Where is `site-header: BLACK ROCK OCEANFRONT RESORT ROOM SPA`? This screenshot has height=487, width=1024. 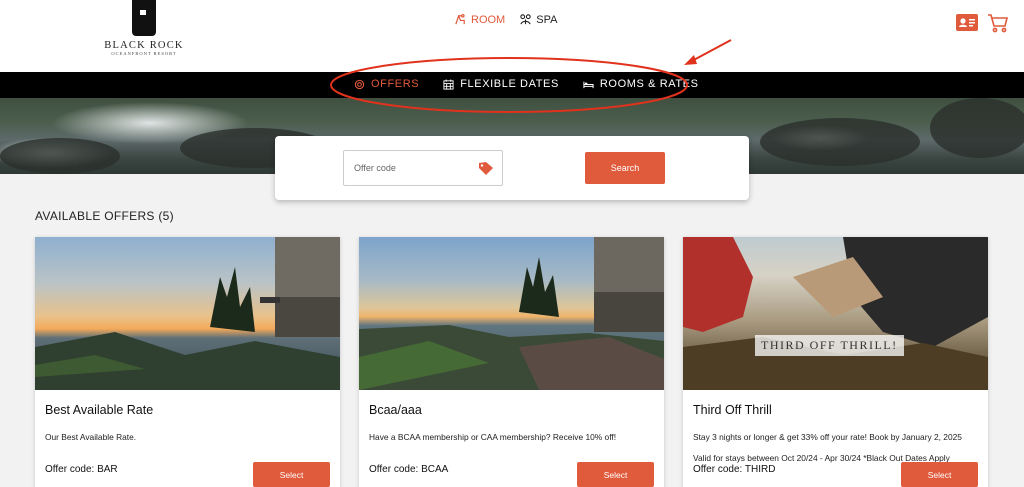
site-header: BLACK ROCK OCEANFRONT RESORT ROOM SPA is located at coordinates (512, 36).